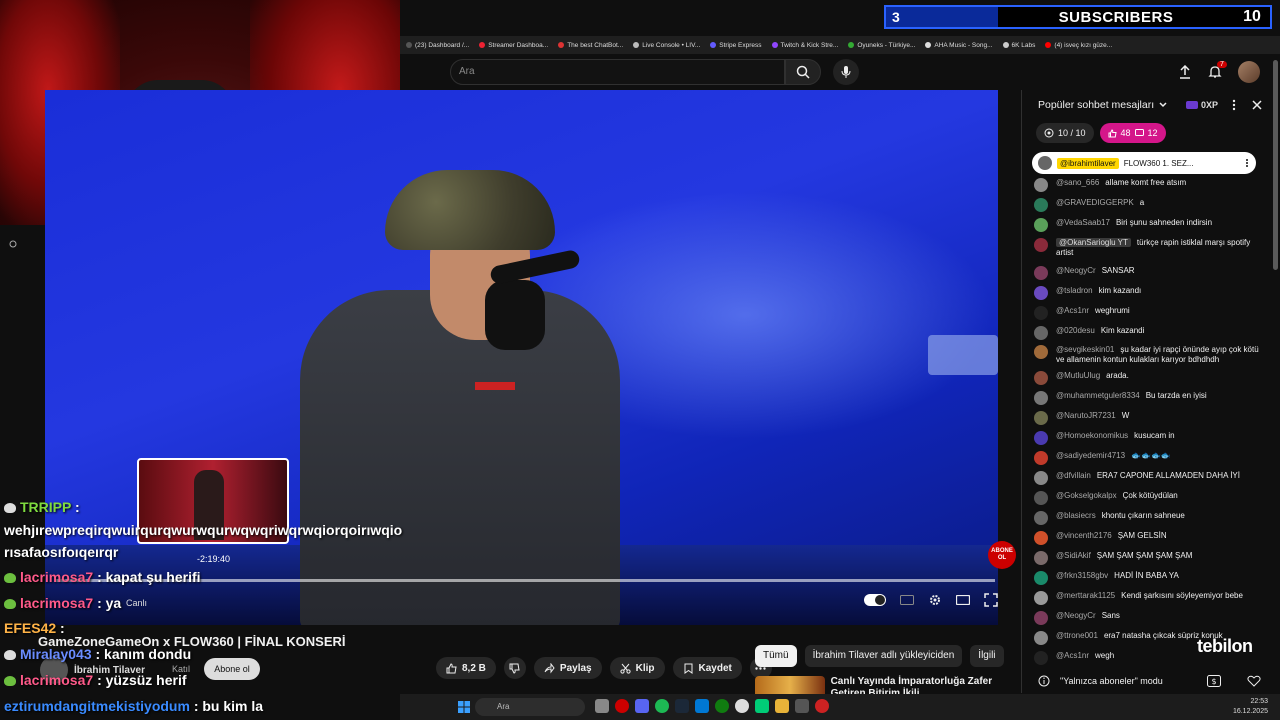 This screenshot has width=1280, height=720. I want to click on chat-author: @OkanSarioglu YT, so click(1093, 242).